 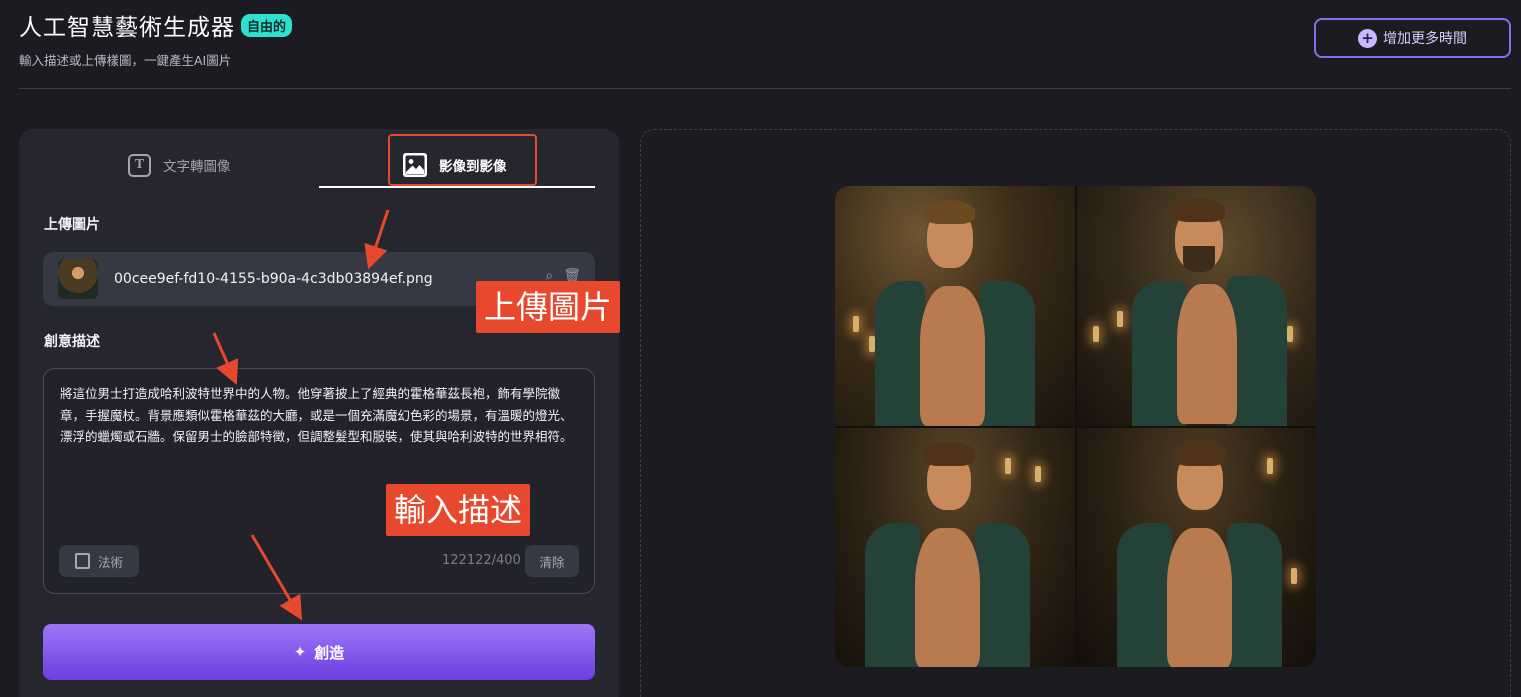 What do you see at coordinates (377, 239) in the screenshot?
I see `arrow-upload` at bounding box center [377, 239].